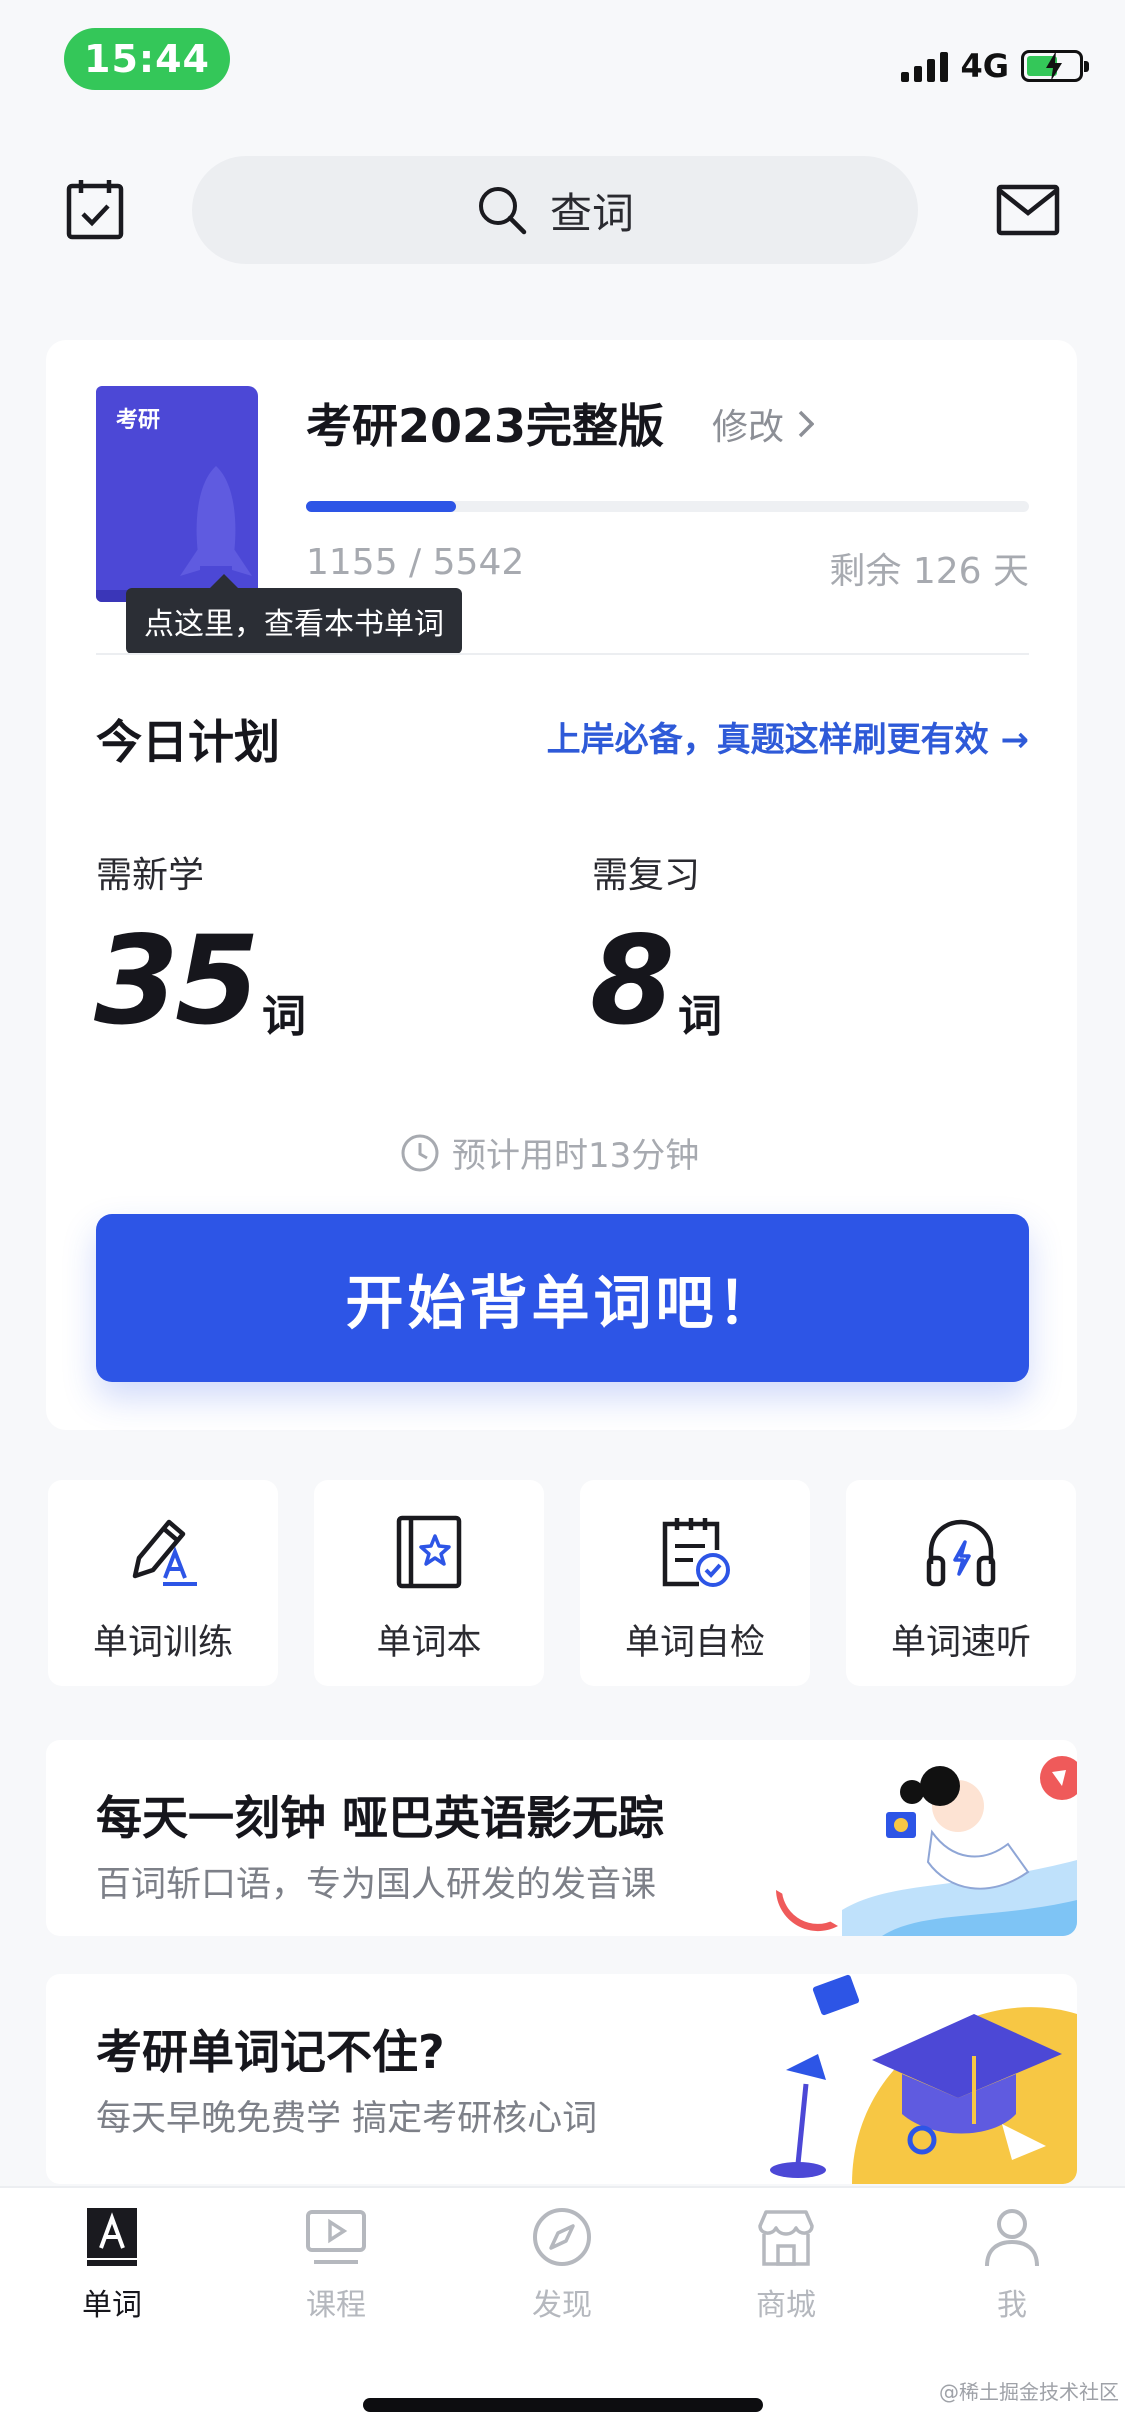 The height and width of the screenshot is (2436, 1125). I want to click on review-words-unit: 词, so click(700, 1016).